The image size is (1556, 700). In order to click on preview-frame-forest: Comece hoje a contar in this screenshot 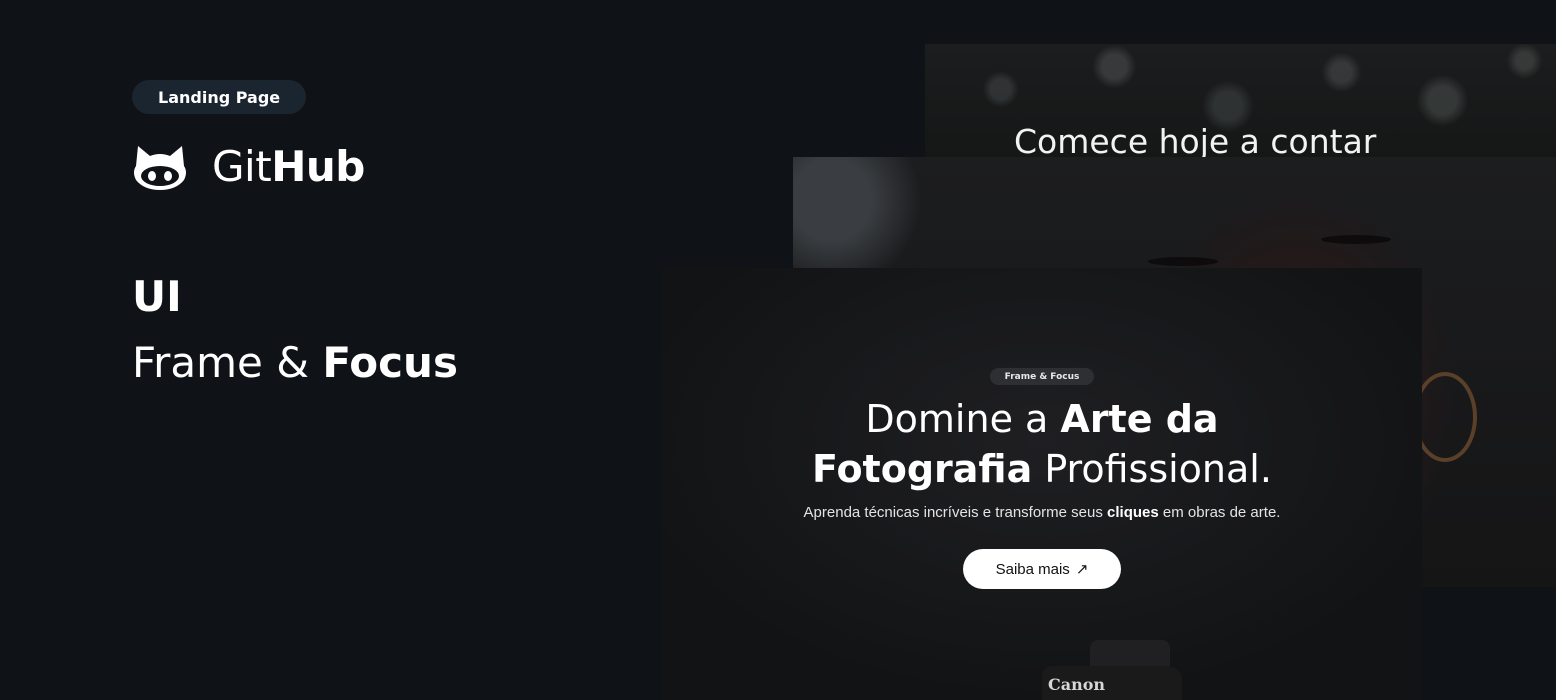, I will do `click(1240, 100)`.